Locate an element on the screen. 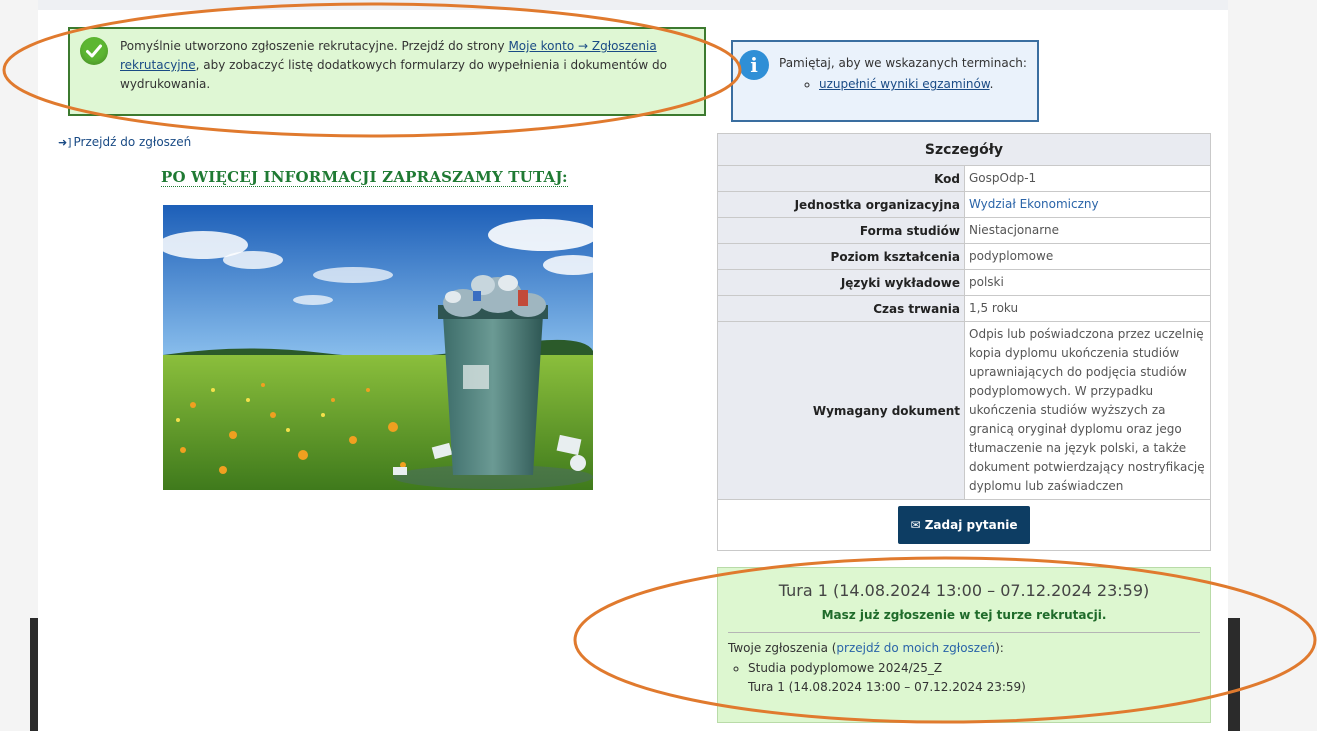  ask-question-button: ✉ Zadaj pytanie is located at coordinates (964, 525).